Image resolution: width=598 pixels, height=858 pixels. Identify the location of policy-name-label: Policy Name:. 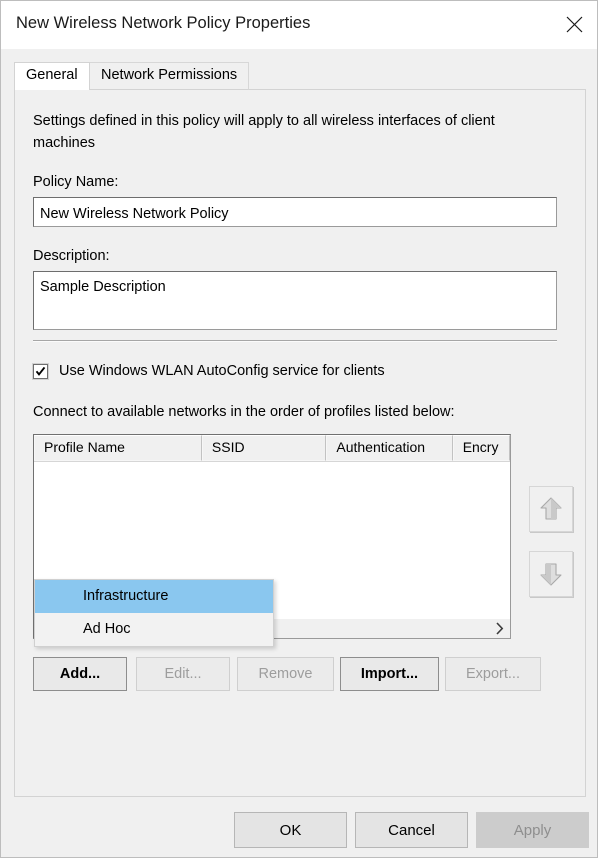
(76, 182).